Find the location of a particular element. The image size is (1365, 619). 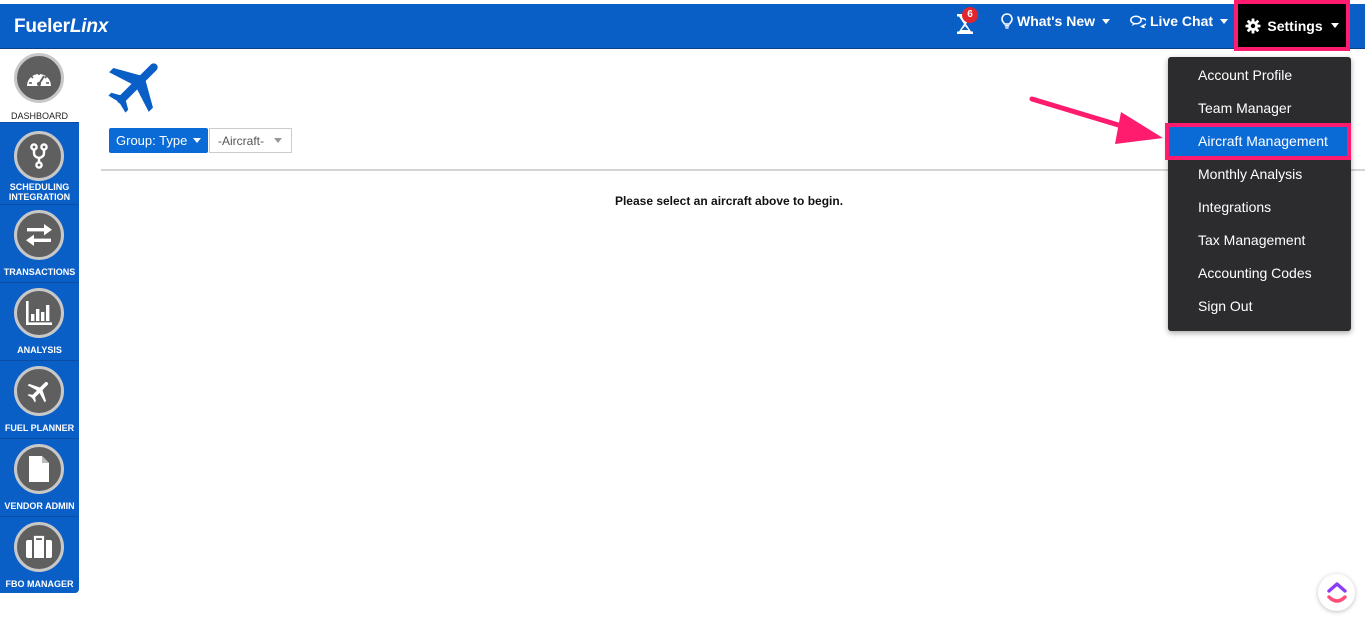

whats-new-menu: What's New is located at coordinates (1056, 21).